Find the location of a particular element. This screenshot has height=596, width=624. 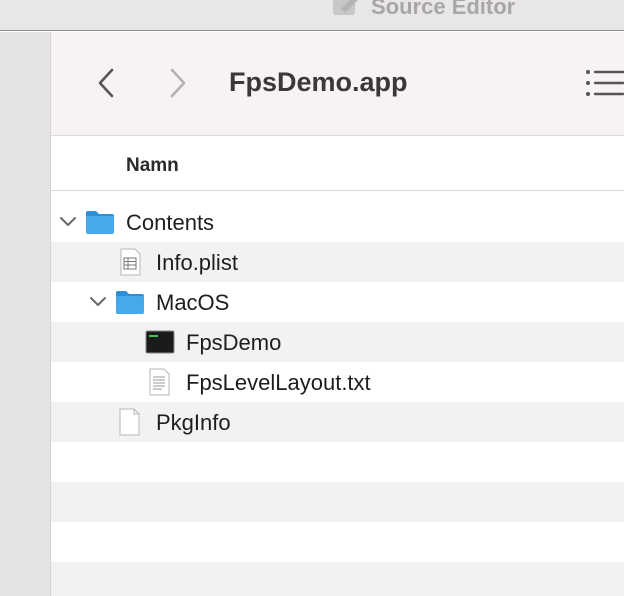

chevron-right-icon is located at coordinates (178, 83).